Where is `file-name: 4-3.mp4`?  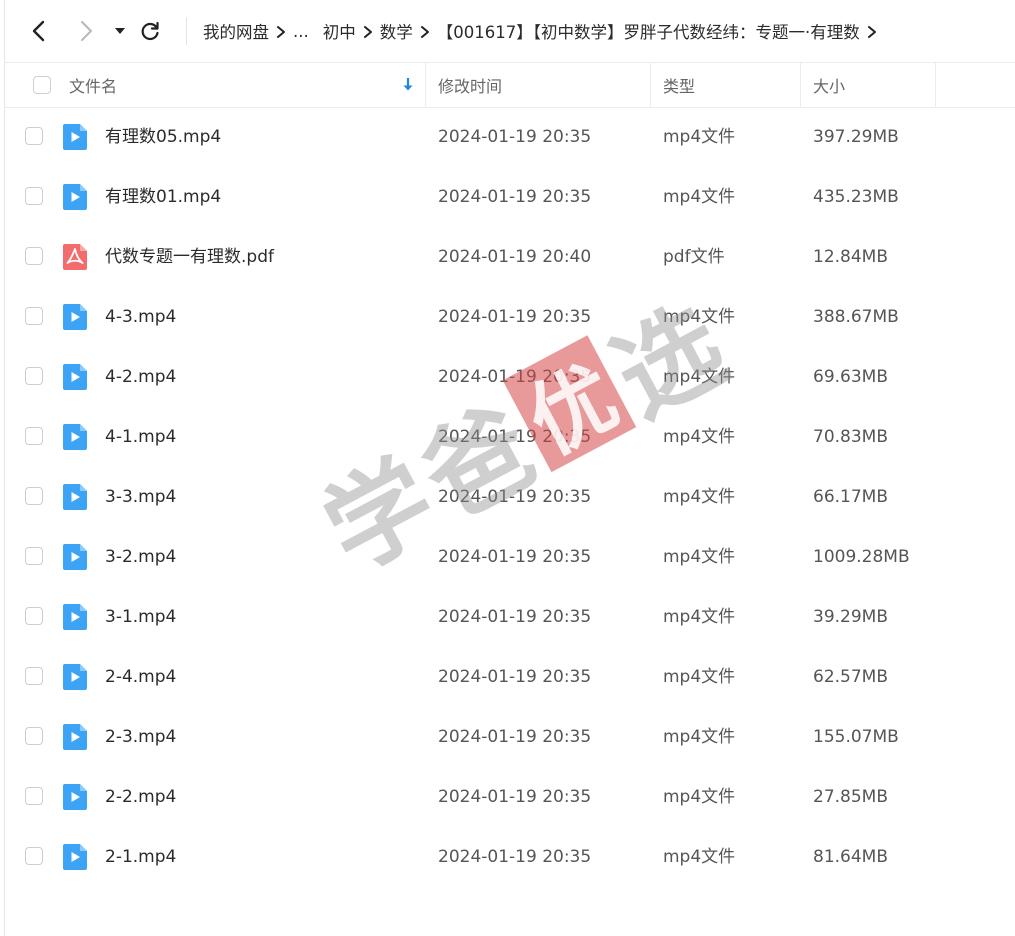
file-name: 4-3.mp4 is located at coordinates (140, 317).